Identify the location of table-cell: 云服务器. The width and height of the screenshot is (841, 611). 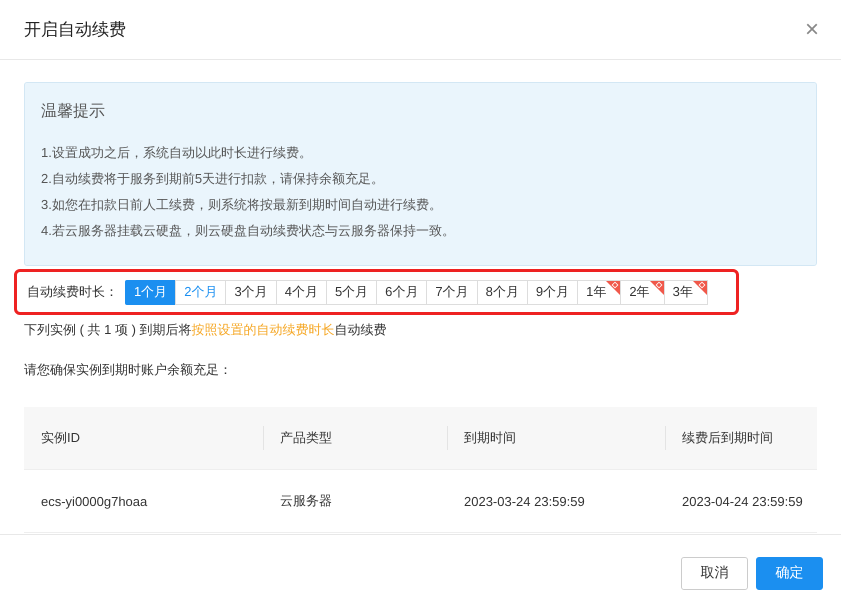
(355, 501).